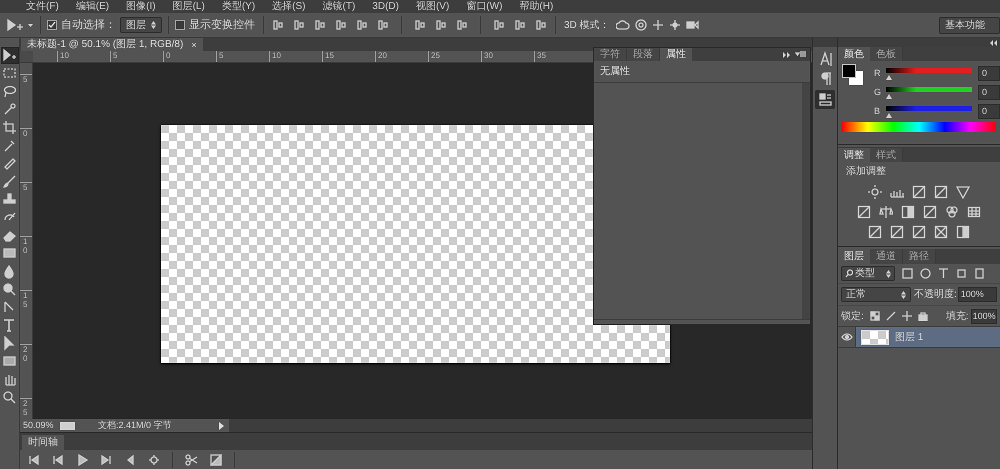  What do you see at coordinates (536, 6) in the screenshot?
I see `menu-item: 帮助(H)` at bounding box center [536, 6].